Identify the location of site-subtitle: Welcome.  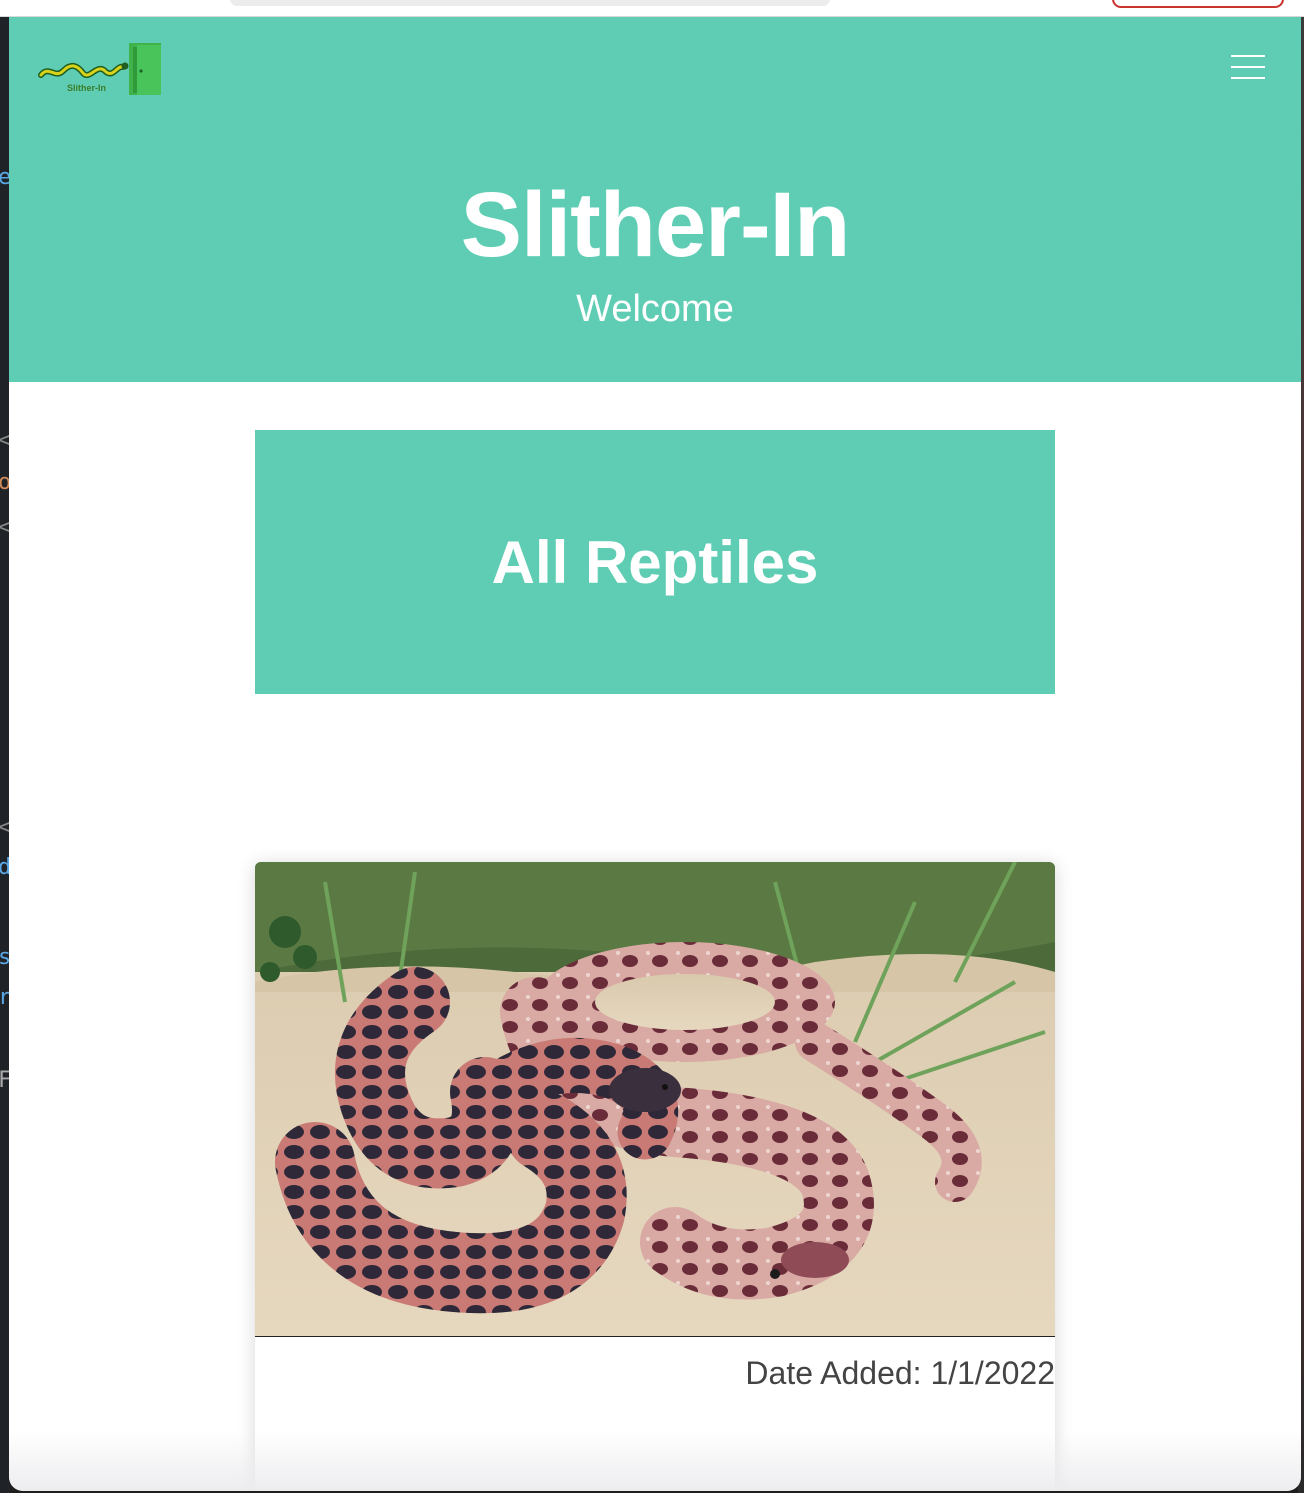
(655, 309).